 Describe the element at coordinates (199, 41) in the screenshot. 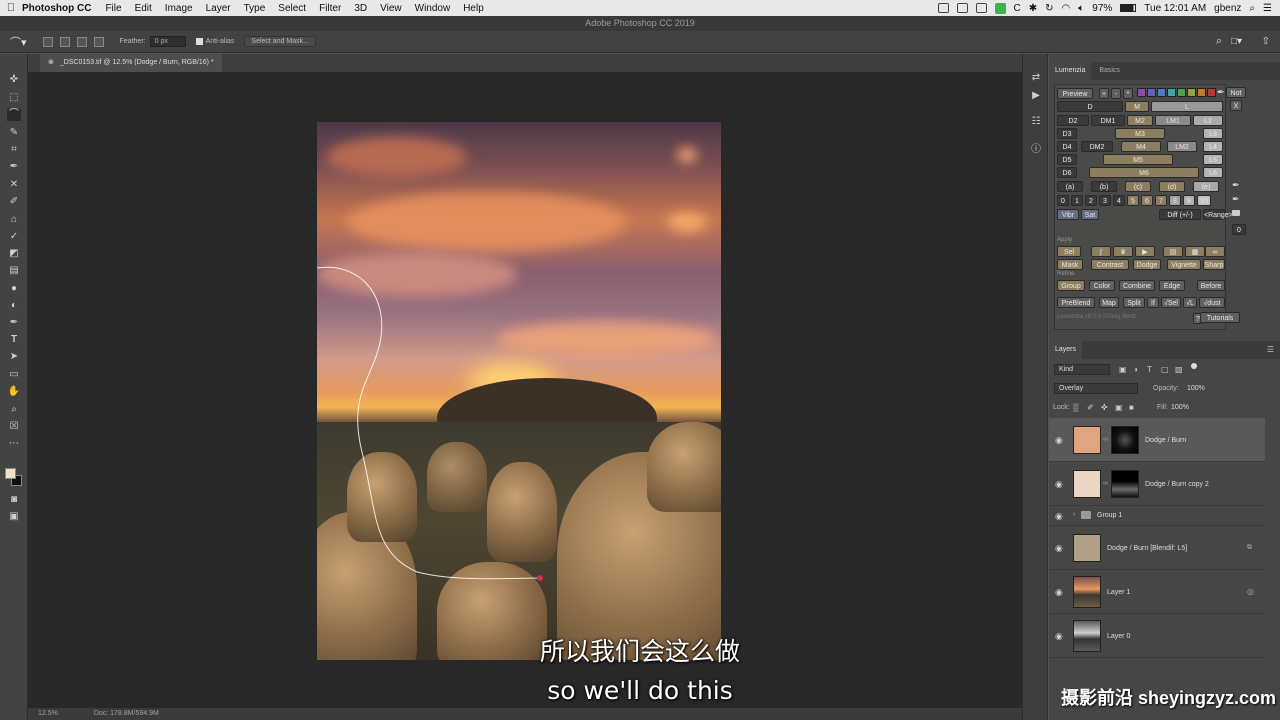

I see `antialias-checkbox` at that location.